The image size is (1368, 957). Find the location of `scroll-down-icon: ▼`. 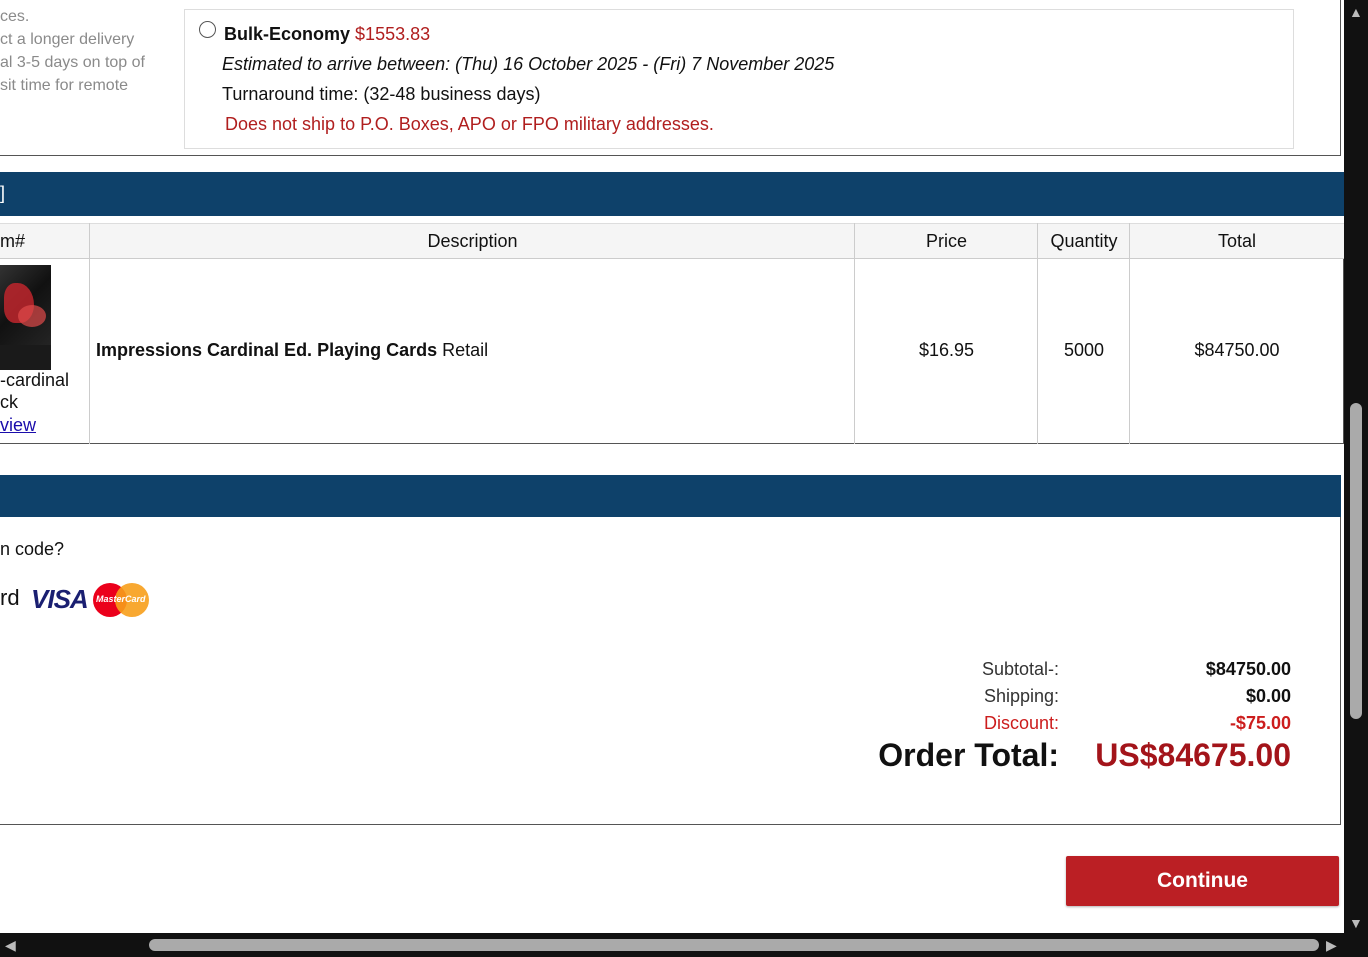

scroll-down-icon: ▼ is located at coordinates (1356, 923).